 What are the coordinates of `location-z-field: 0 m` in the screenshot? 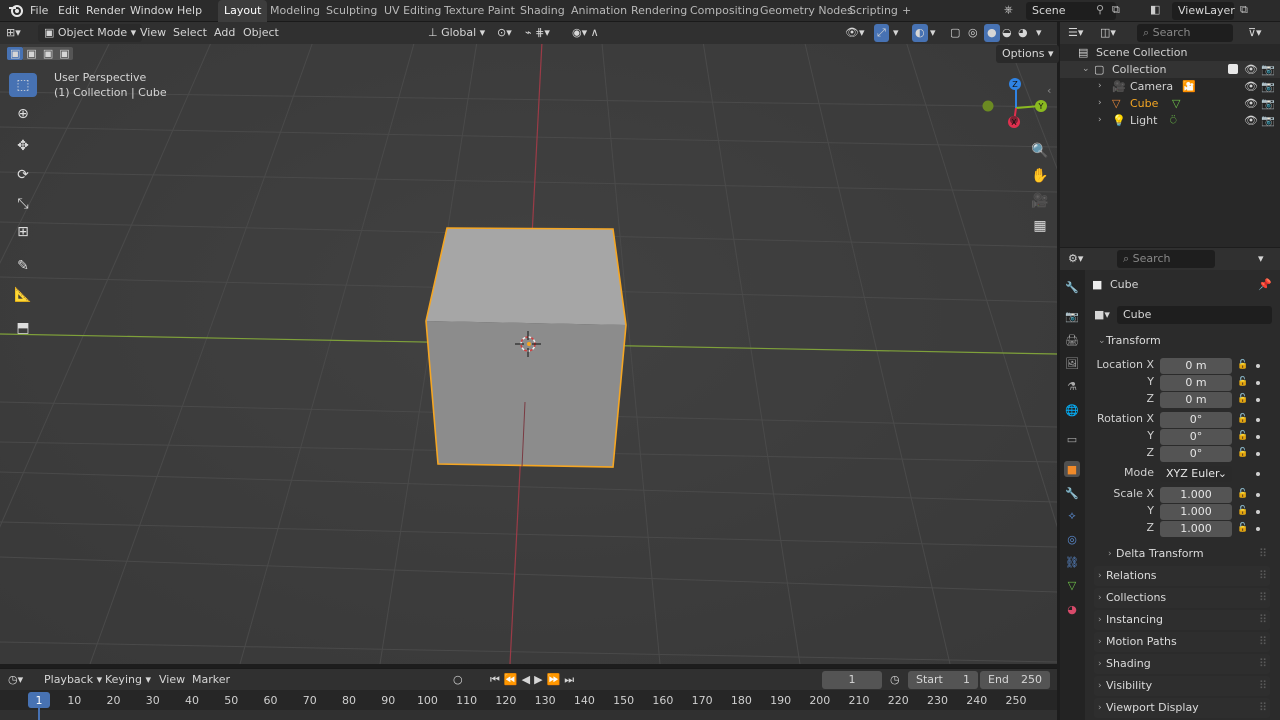 It's located at (1196, 400).